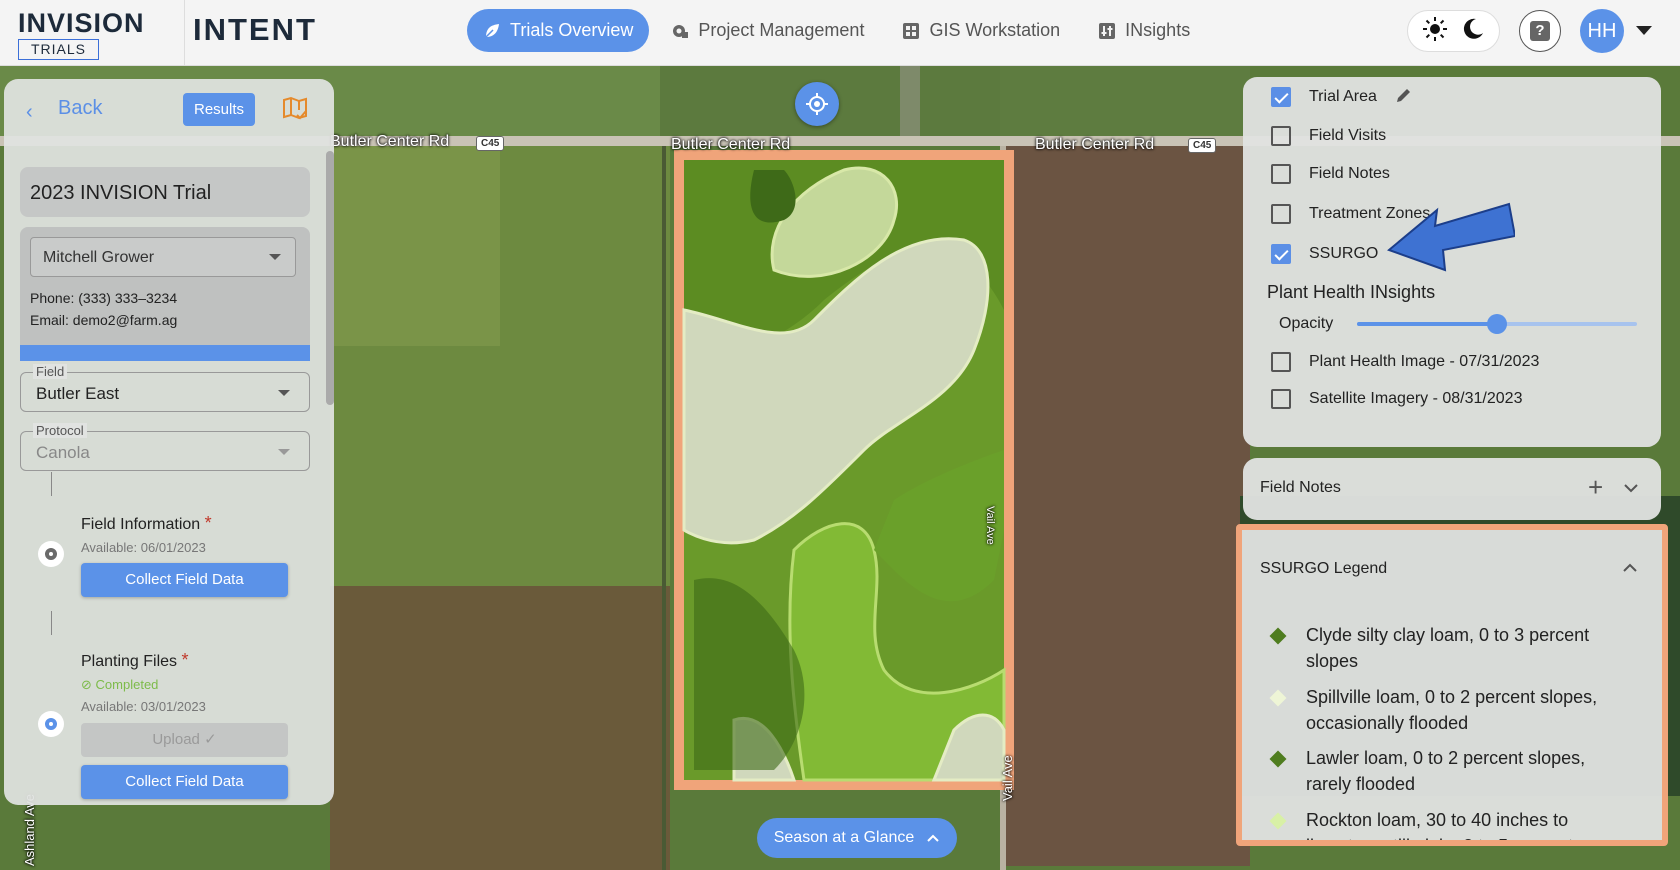 The height and width of the screenshot is (870, 1680). What do you see at coordinates (184, 33) in the screenshot?
I see `logo-divider` at bounding box center [184, 33].